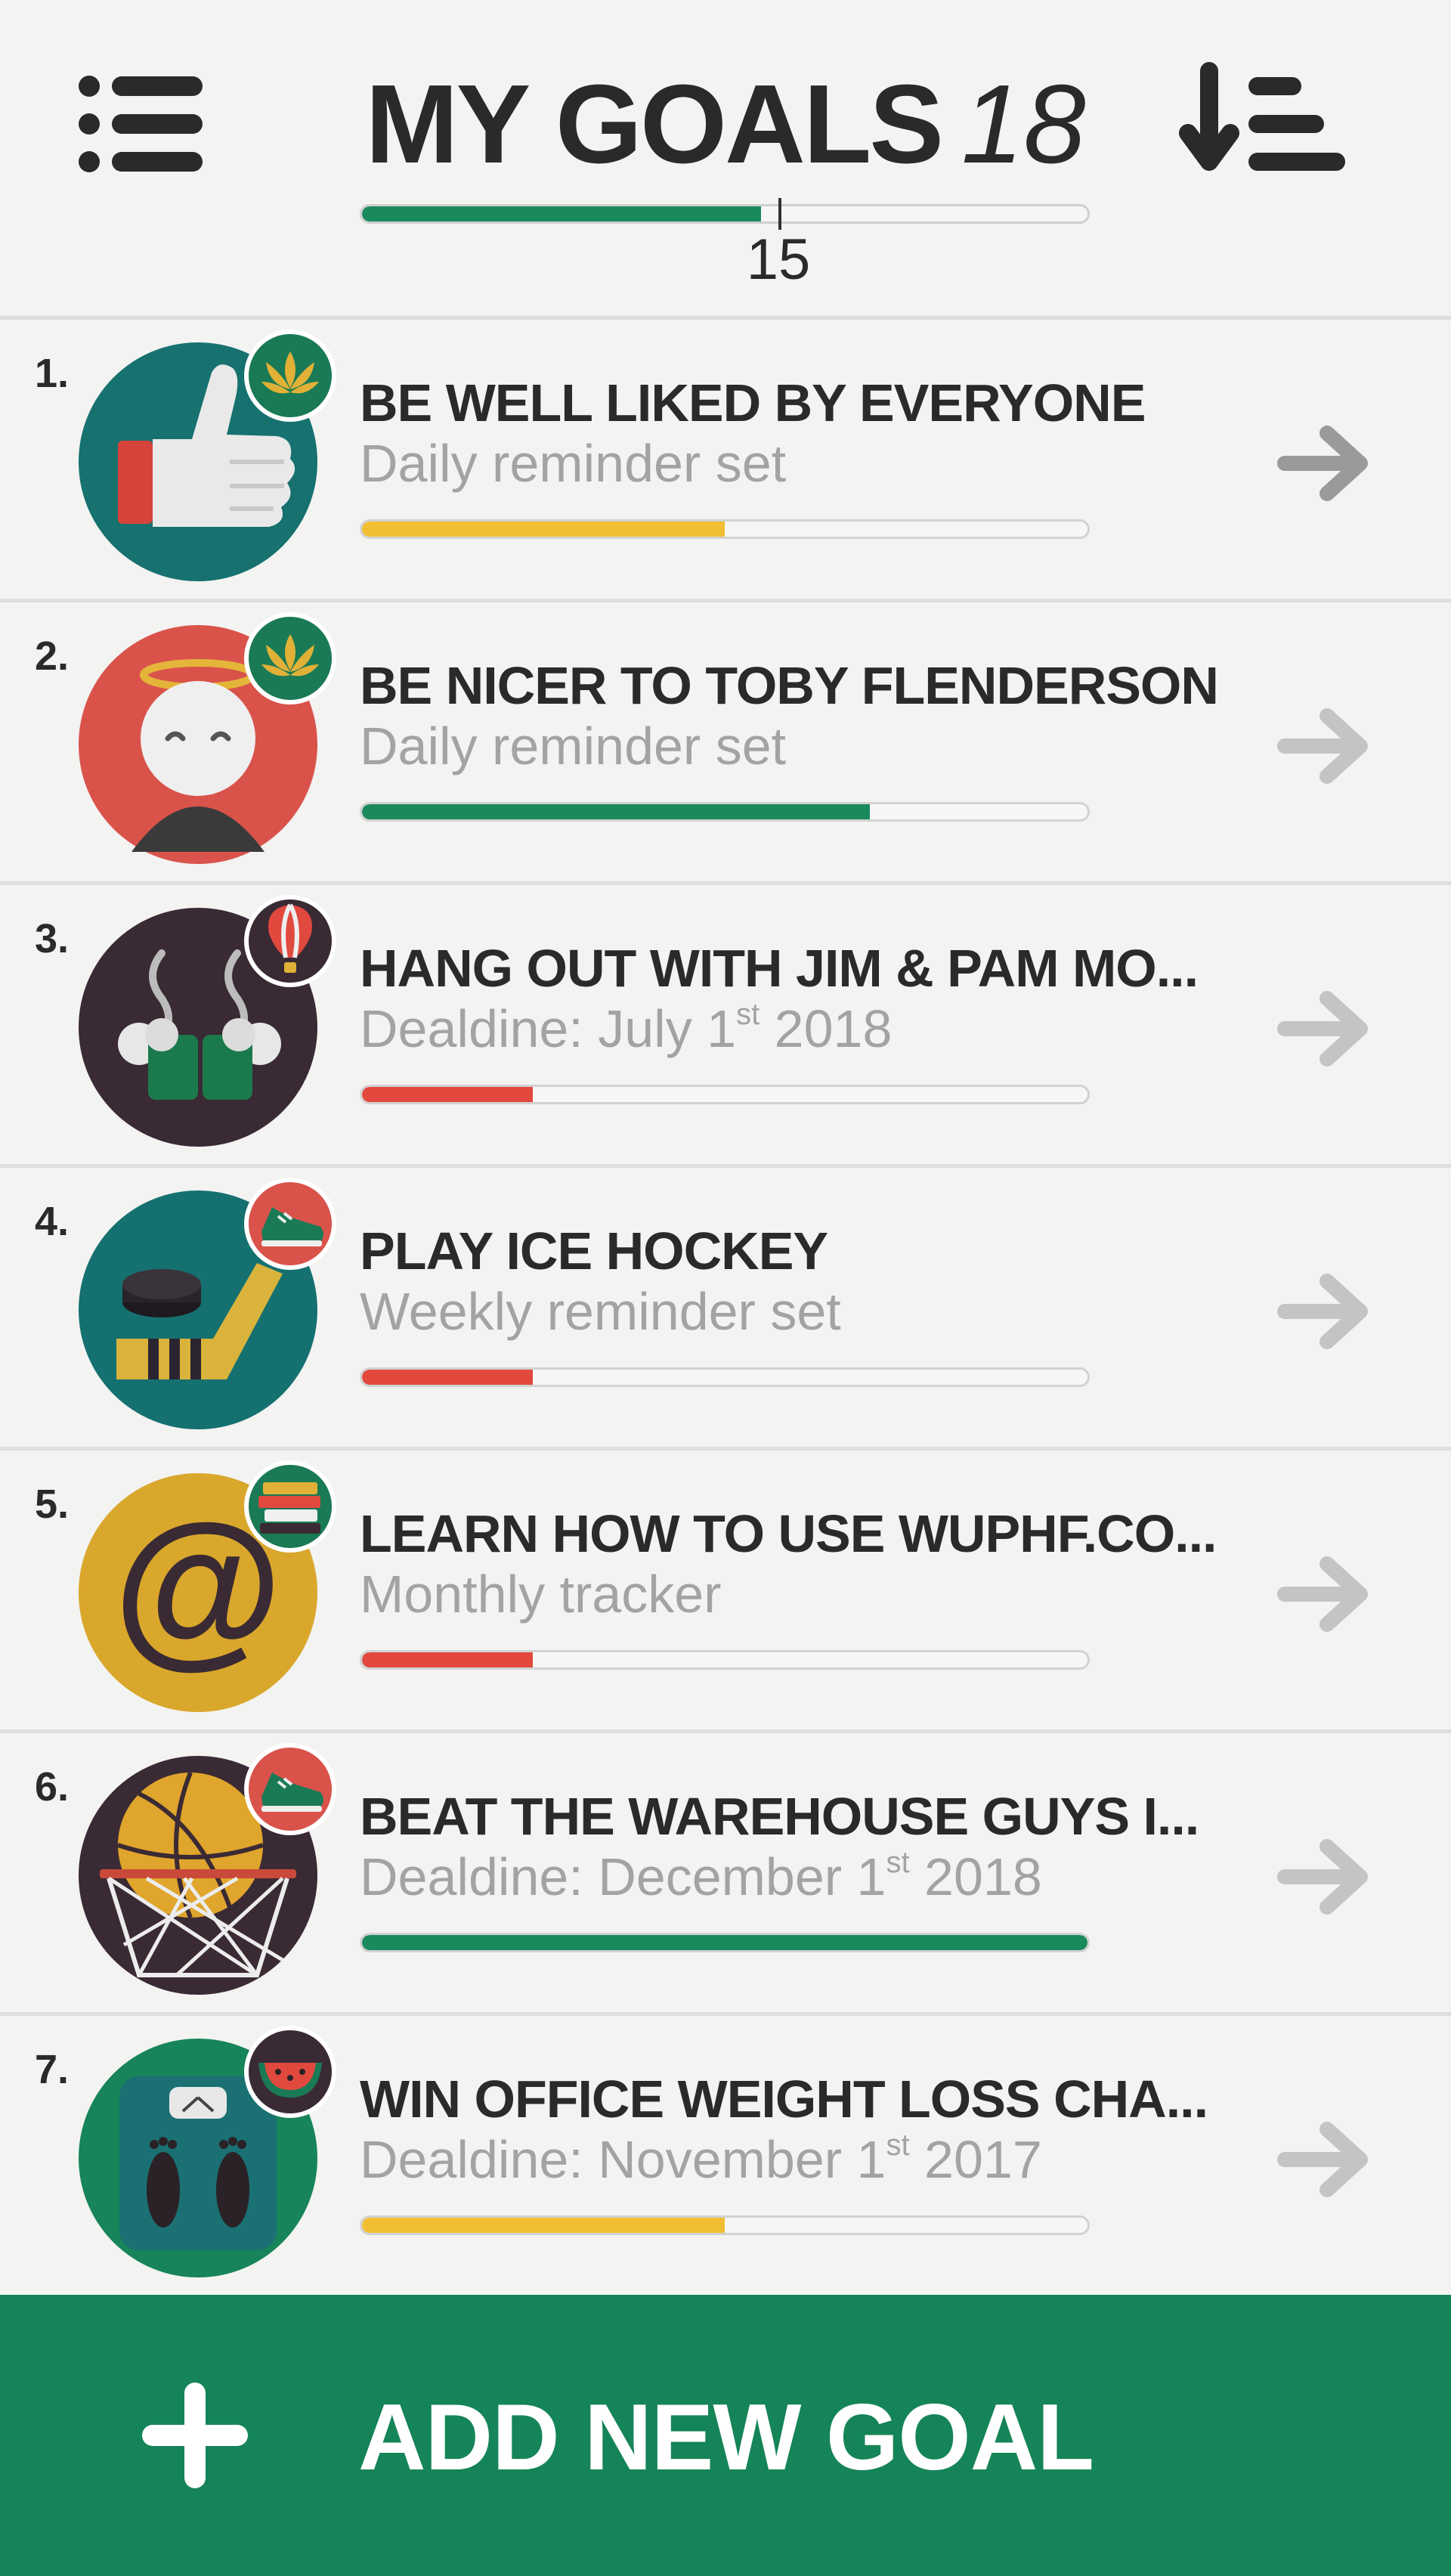 This screenshot has height=2576, width=1451. What do you see at coordinates (594, 1250) in the screenshot?
I see `goal-title: PLAY ICE HOCKEY` at bounding box center [594, 1250].